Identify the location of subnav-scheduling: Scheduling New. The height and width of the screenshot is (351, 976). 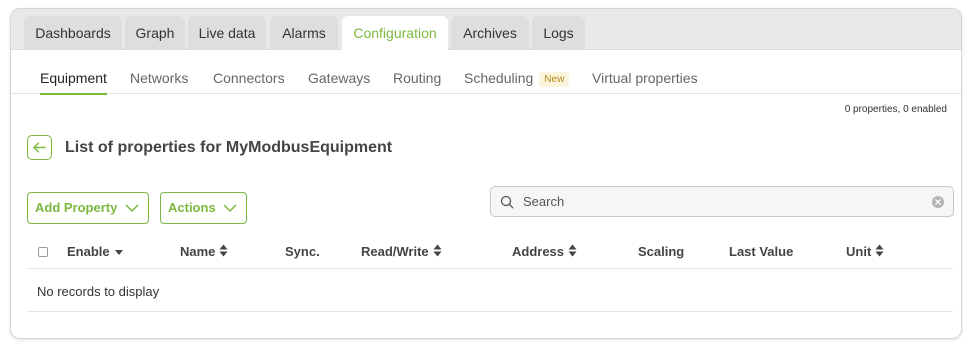
(517, 78).